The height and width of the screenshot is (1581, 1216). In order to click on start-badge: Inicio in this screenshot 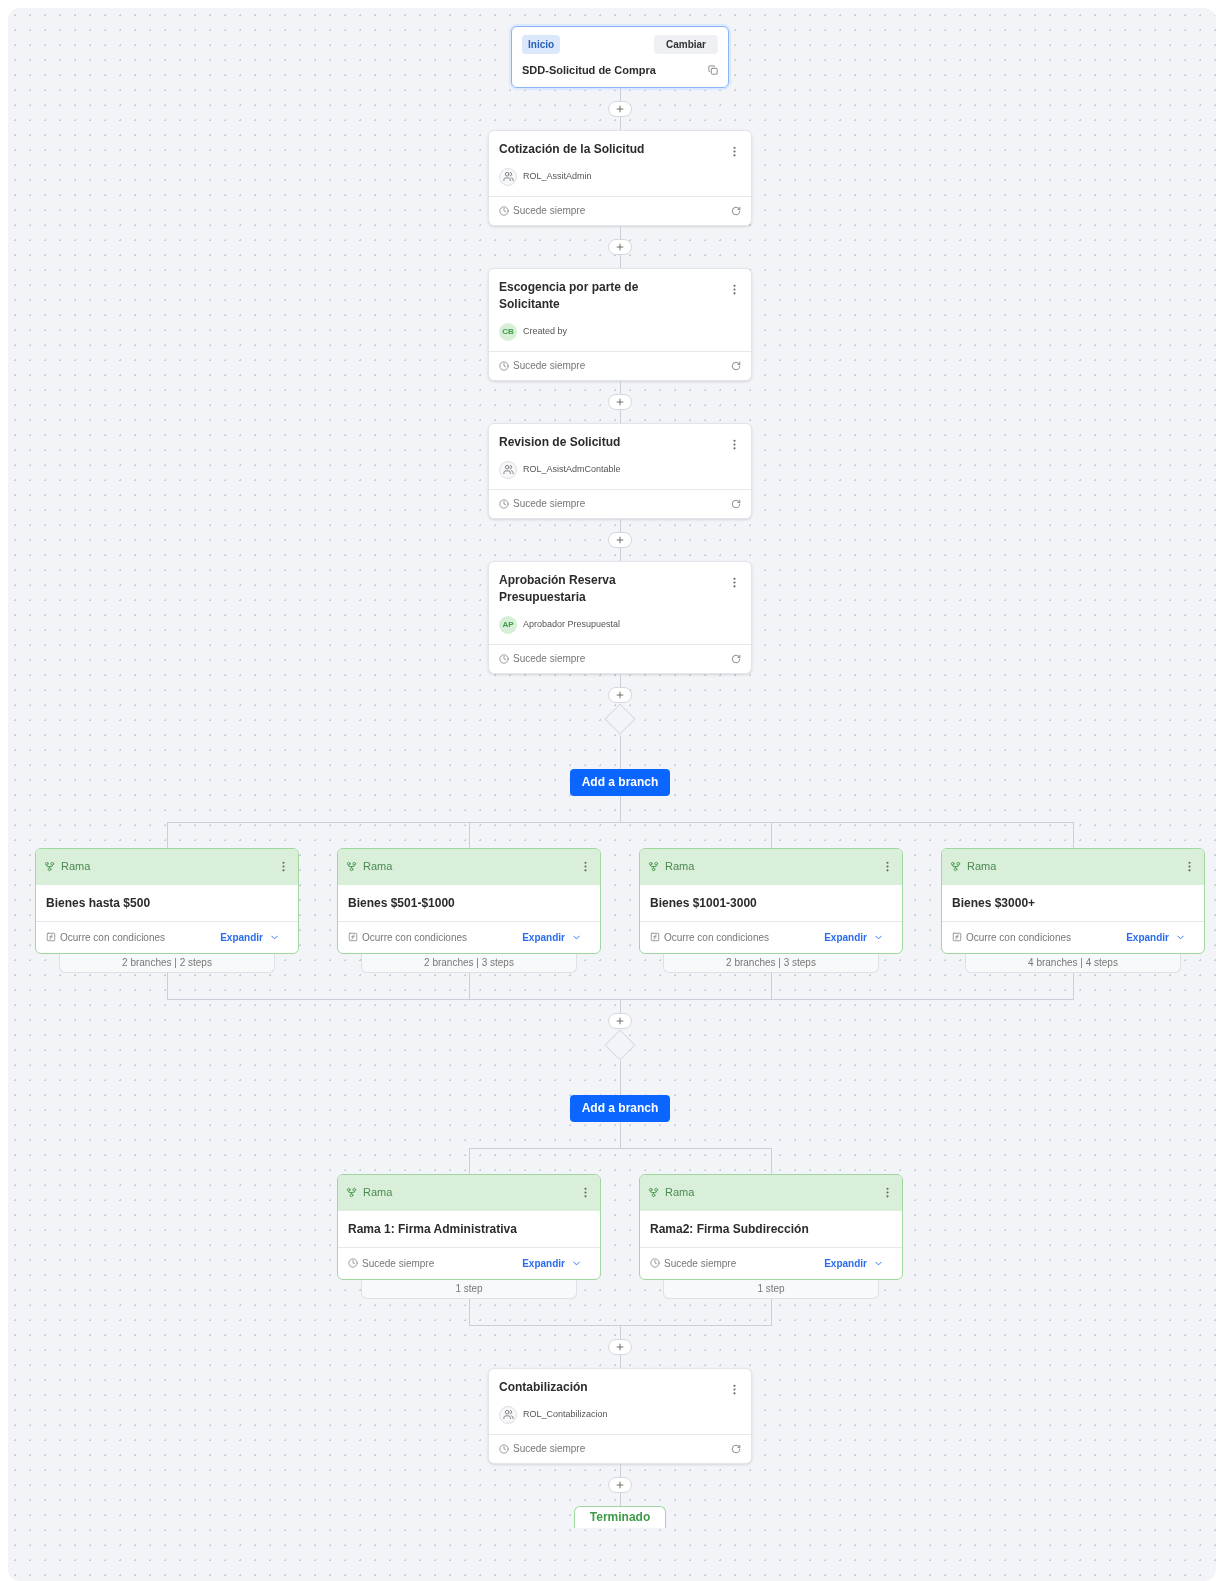, I will do `click(541, 44)`.